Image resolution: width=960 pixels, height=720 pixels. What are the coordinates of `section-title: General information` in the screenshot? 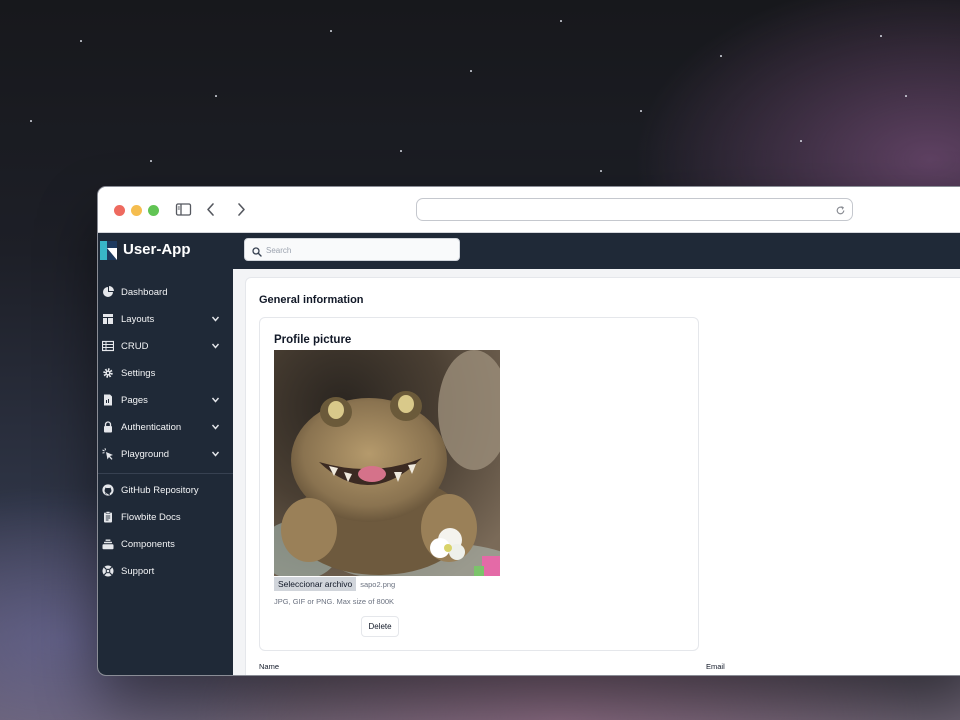 It's located at (311, 300).